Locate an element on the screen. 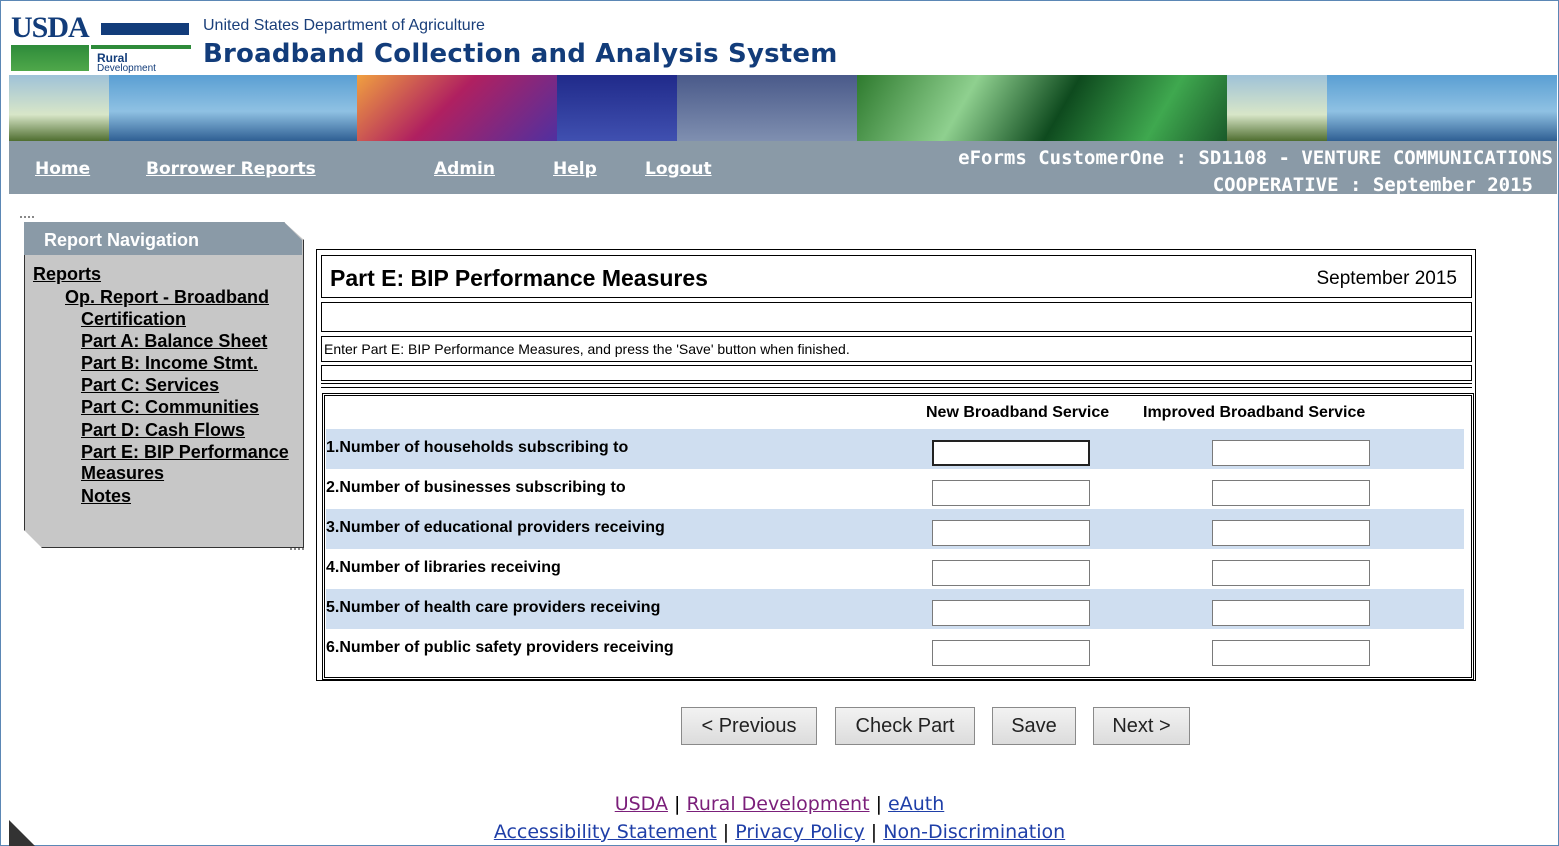  previous-button: < Previous is located at coordinates (749, 726).